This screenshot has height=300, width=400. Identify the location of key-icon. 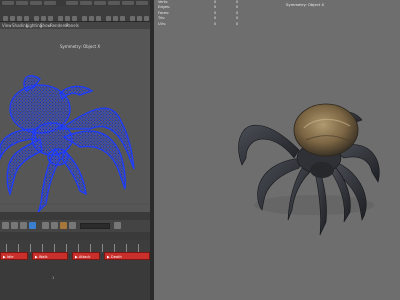
(63, 225).